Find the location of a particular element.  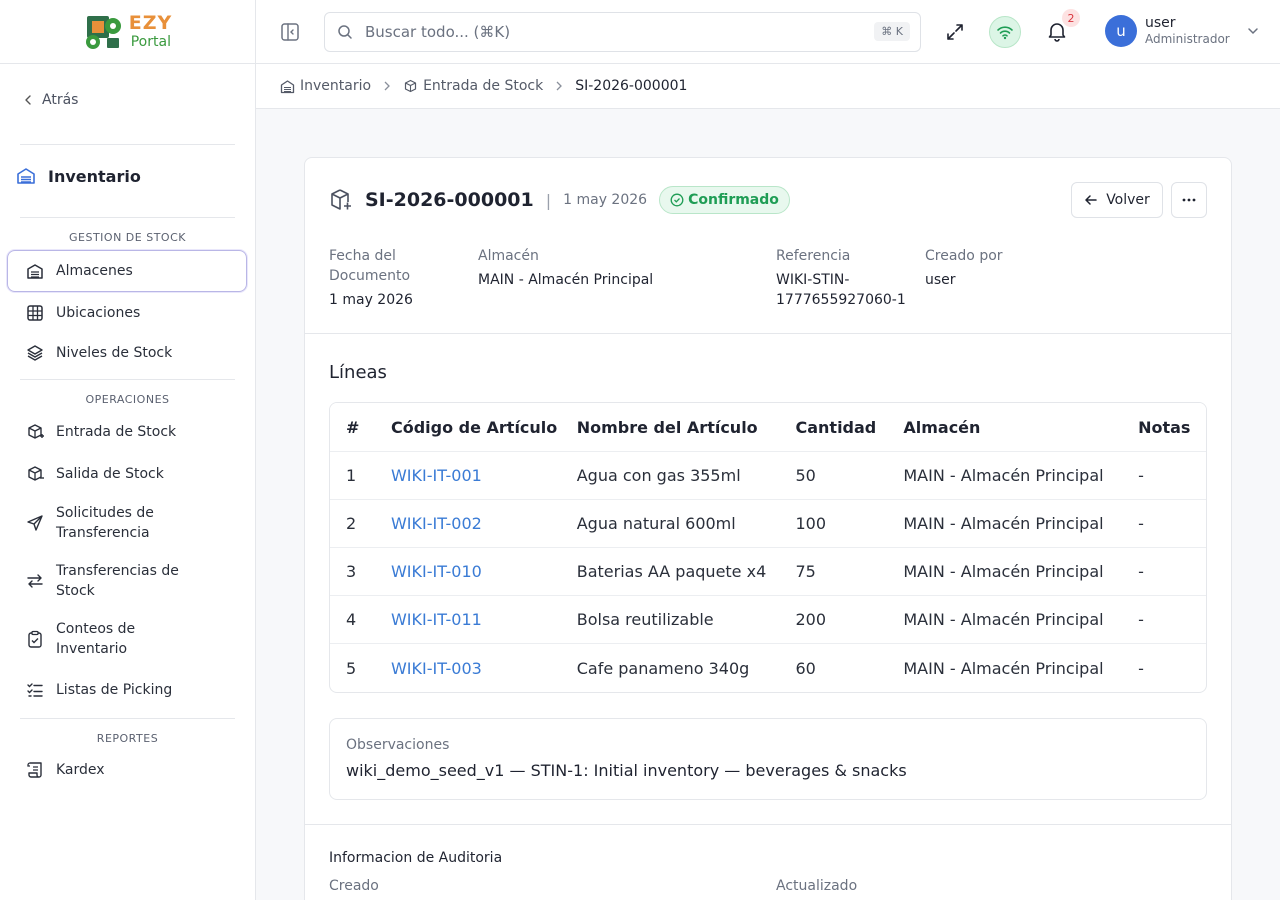

logo: EZY Portal is located at coordinates (127, 32).